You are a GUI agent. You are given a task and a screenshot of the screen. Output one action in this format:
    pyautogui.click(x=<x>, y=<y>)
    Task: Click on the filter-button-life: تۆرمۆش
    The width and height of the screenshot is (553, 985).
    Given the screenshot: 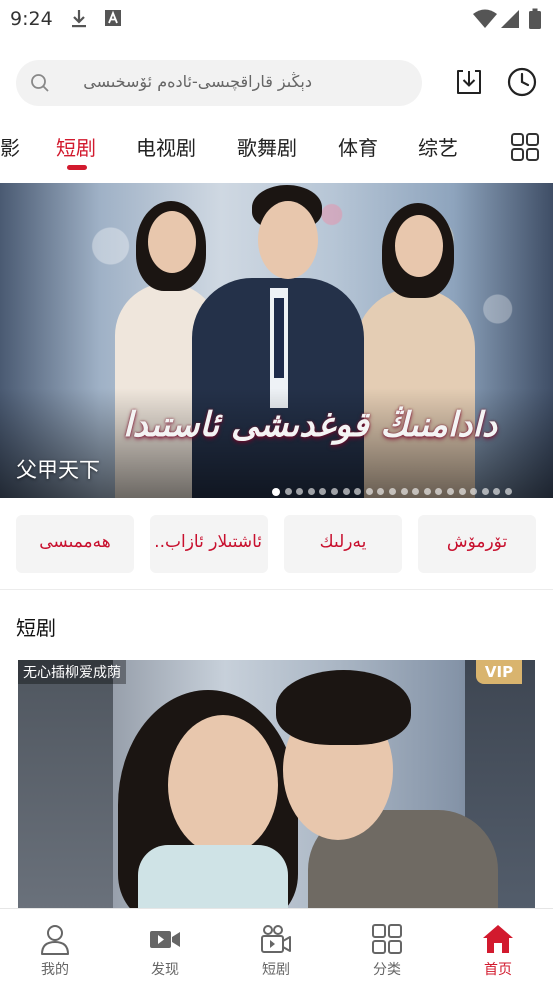 What is the action you would take?
    pyautogui.click(x=477, y=544)
    